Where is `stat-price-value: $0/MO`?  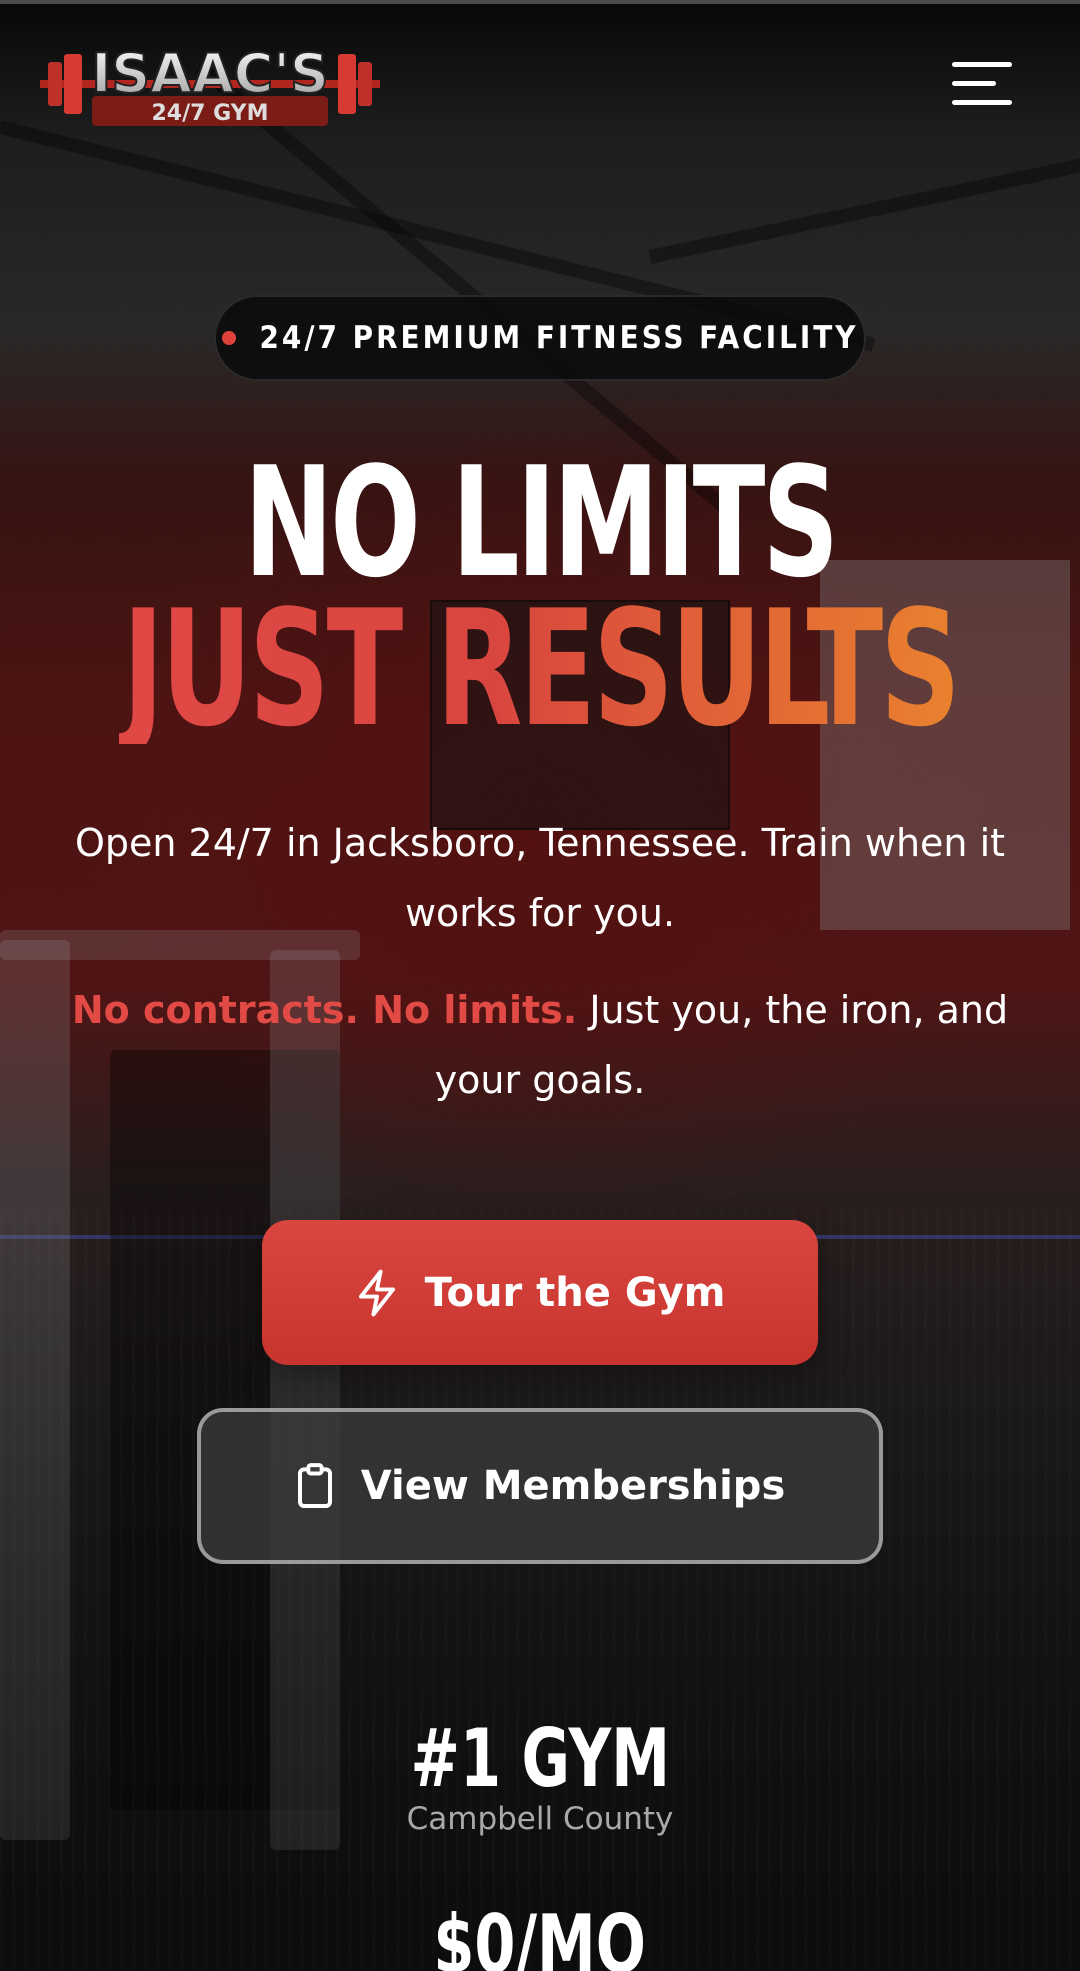
stat-price-value: $0/MO is located at coordinates (540, 1934).